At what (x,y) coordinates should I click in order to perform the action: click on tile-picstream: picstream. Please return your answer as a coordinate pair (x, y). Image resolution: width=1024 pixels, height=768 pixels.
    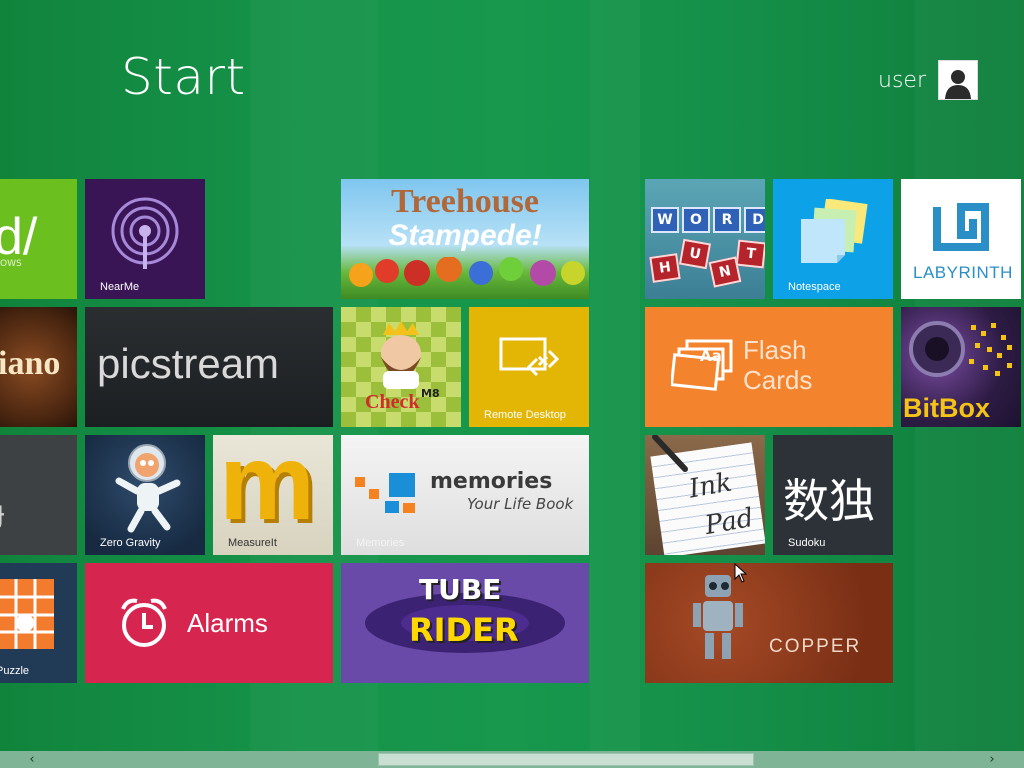
    Looking at the image, I should click on (209, 367).